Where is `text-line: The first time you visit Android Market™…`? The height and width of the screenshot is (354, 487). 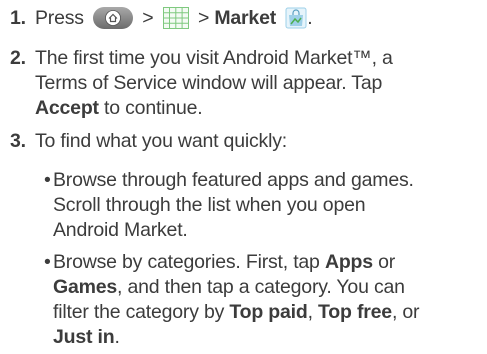 text-line: The first time you visit Android Market™… is located at coordinates (214, 58).